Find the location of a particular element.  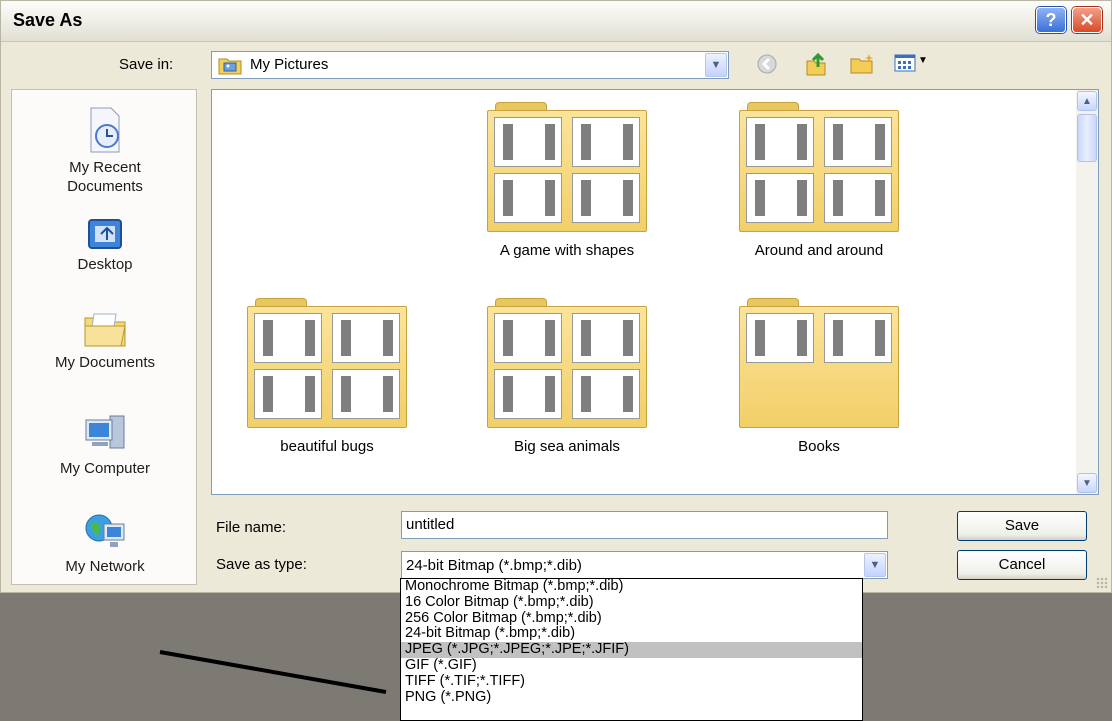

type-option: TIFF (*.TIF;*.TIFF) is located at coordinates (631, 681).